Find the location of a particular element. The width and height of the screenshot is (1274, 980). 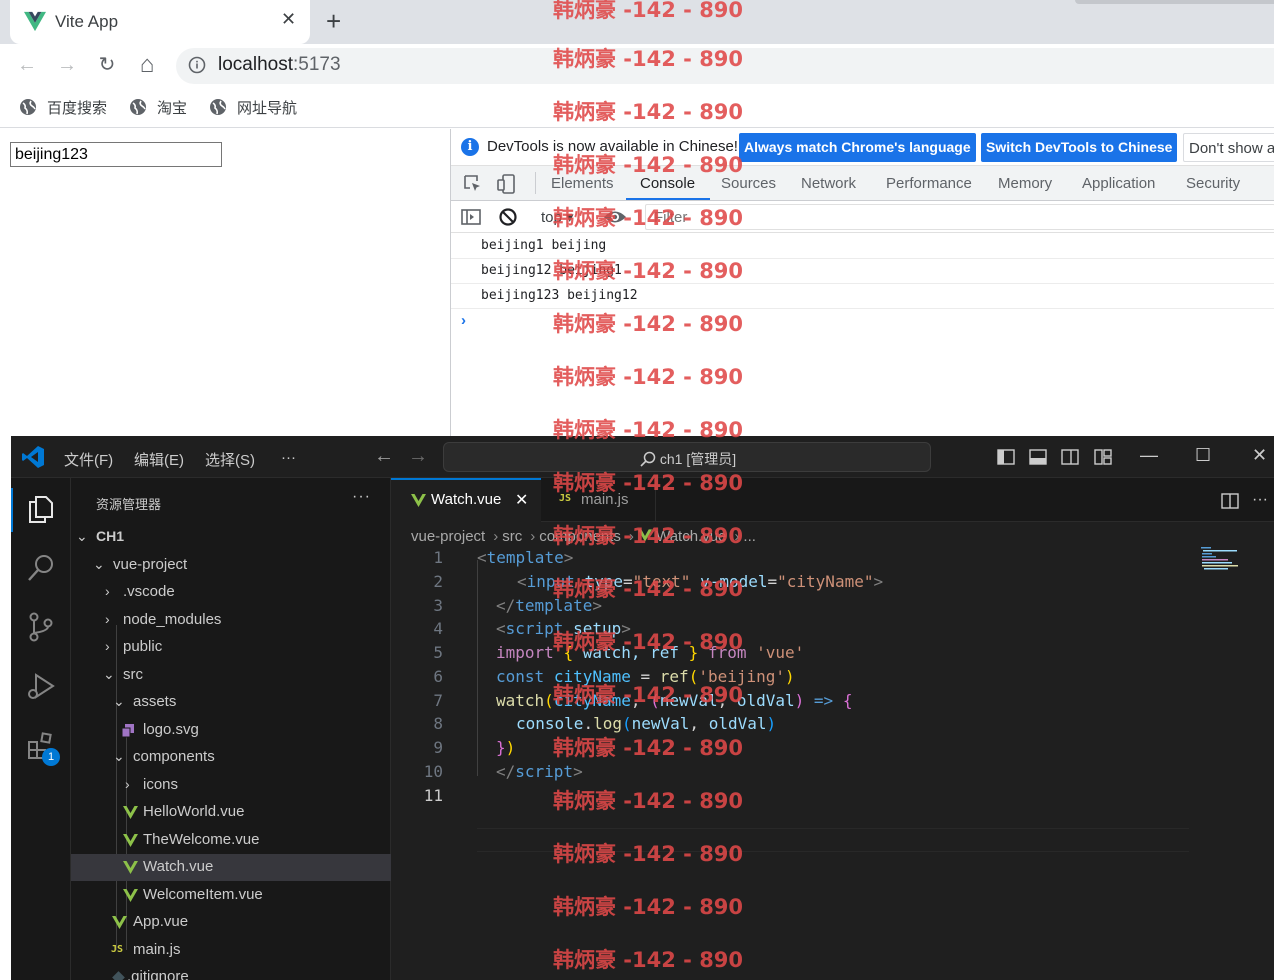

tab-security: Security is located at coordinates (1213, 183).